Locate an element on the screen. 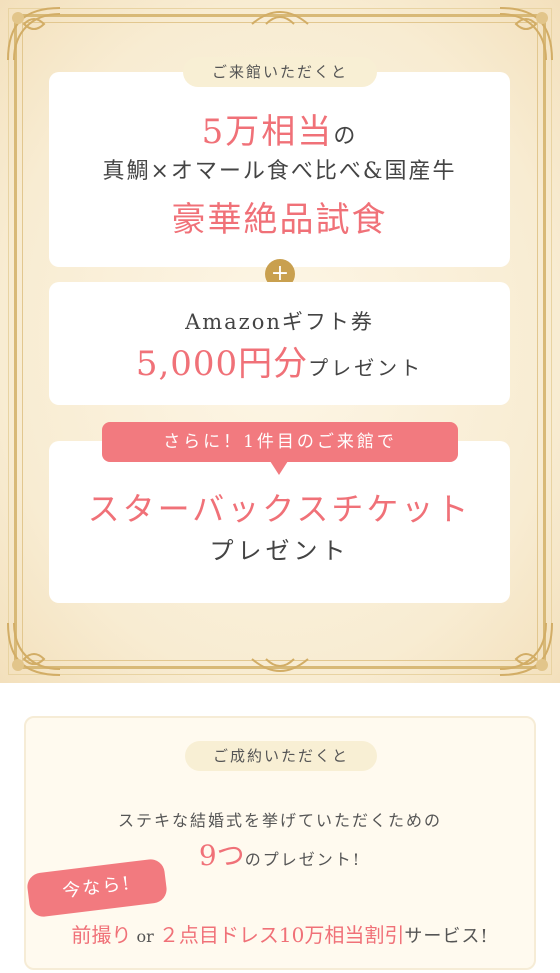 This screenshot has height=973, width=560. starbucks-title: スターバックスチケット is located at coordinates (279, 509).